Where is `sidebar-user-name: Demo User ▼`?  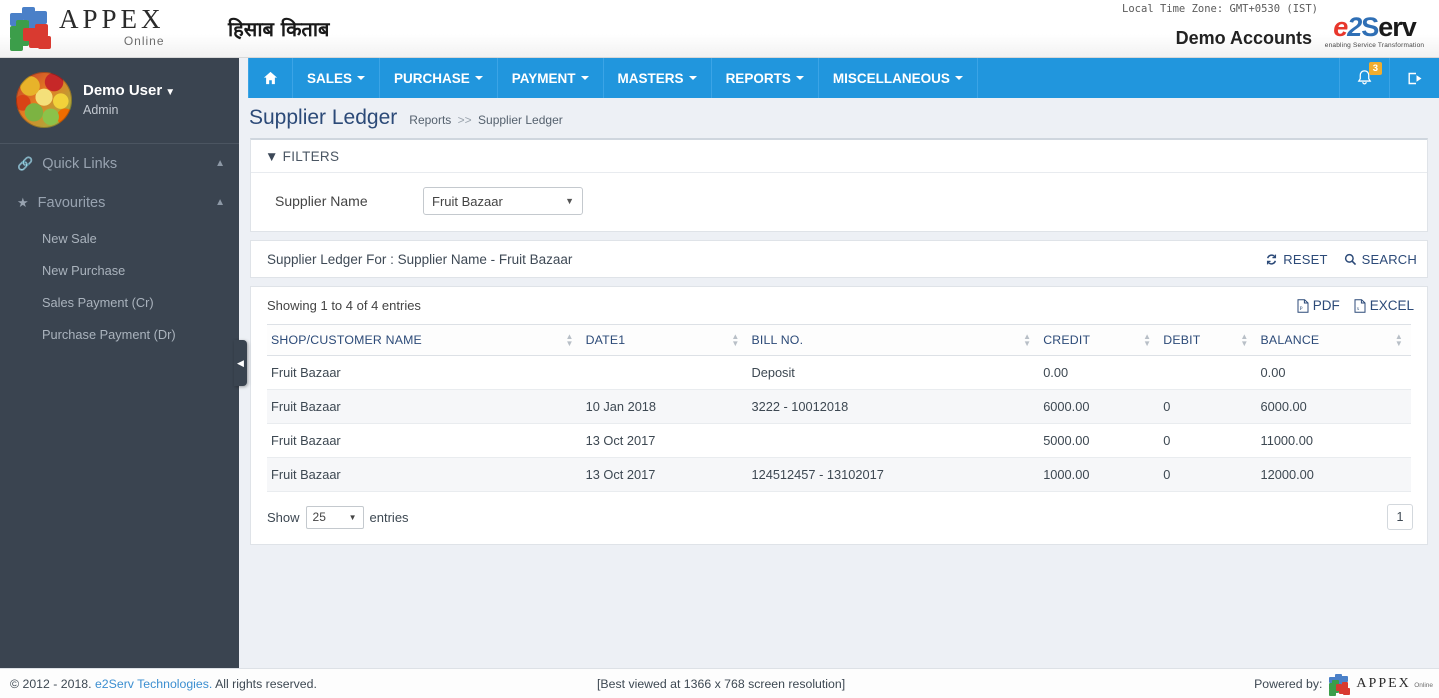
sidebar-user-name: Demo User ▼ is located at coordinates (129, 91).